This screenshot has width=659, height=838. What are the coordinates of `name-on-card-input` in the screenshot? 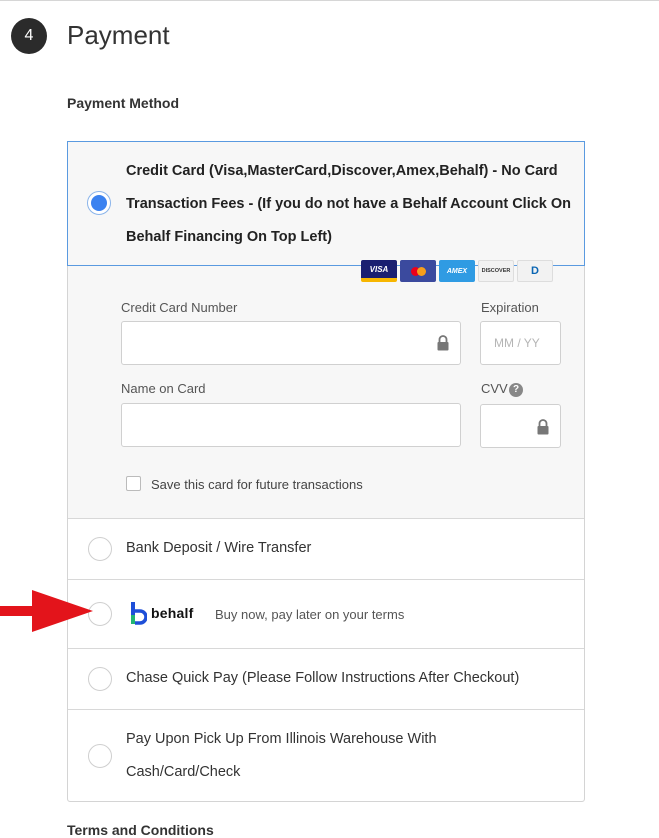 It's located at (291, 425).